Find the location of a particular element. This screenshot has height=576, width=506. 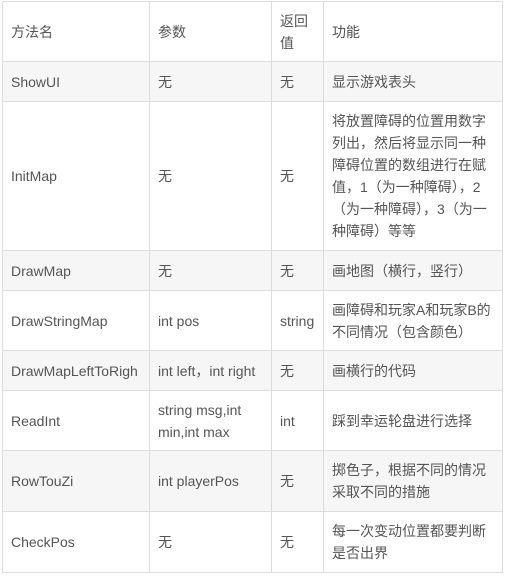

header-return-value: 返回值 is located at coordinates (297, 31).